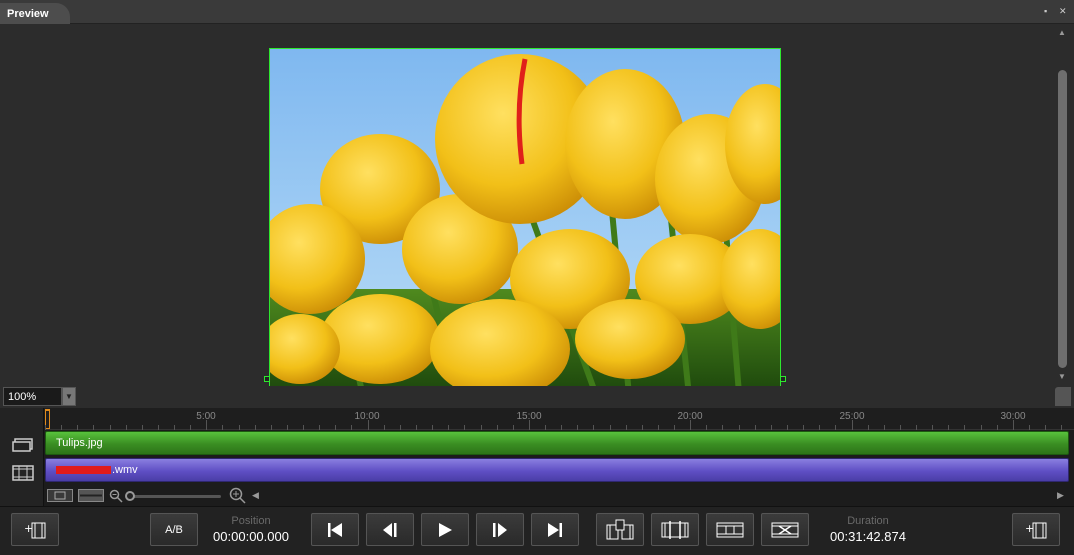 The width and height of the screenshot is (1074, 555). Describe the element at coordinates (559, 496) in the screenshot. I see `timeline-toolbar: ◀ ▶` at that location.